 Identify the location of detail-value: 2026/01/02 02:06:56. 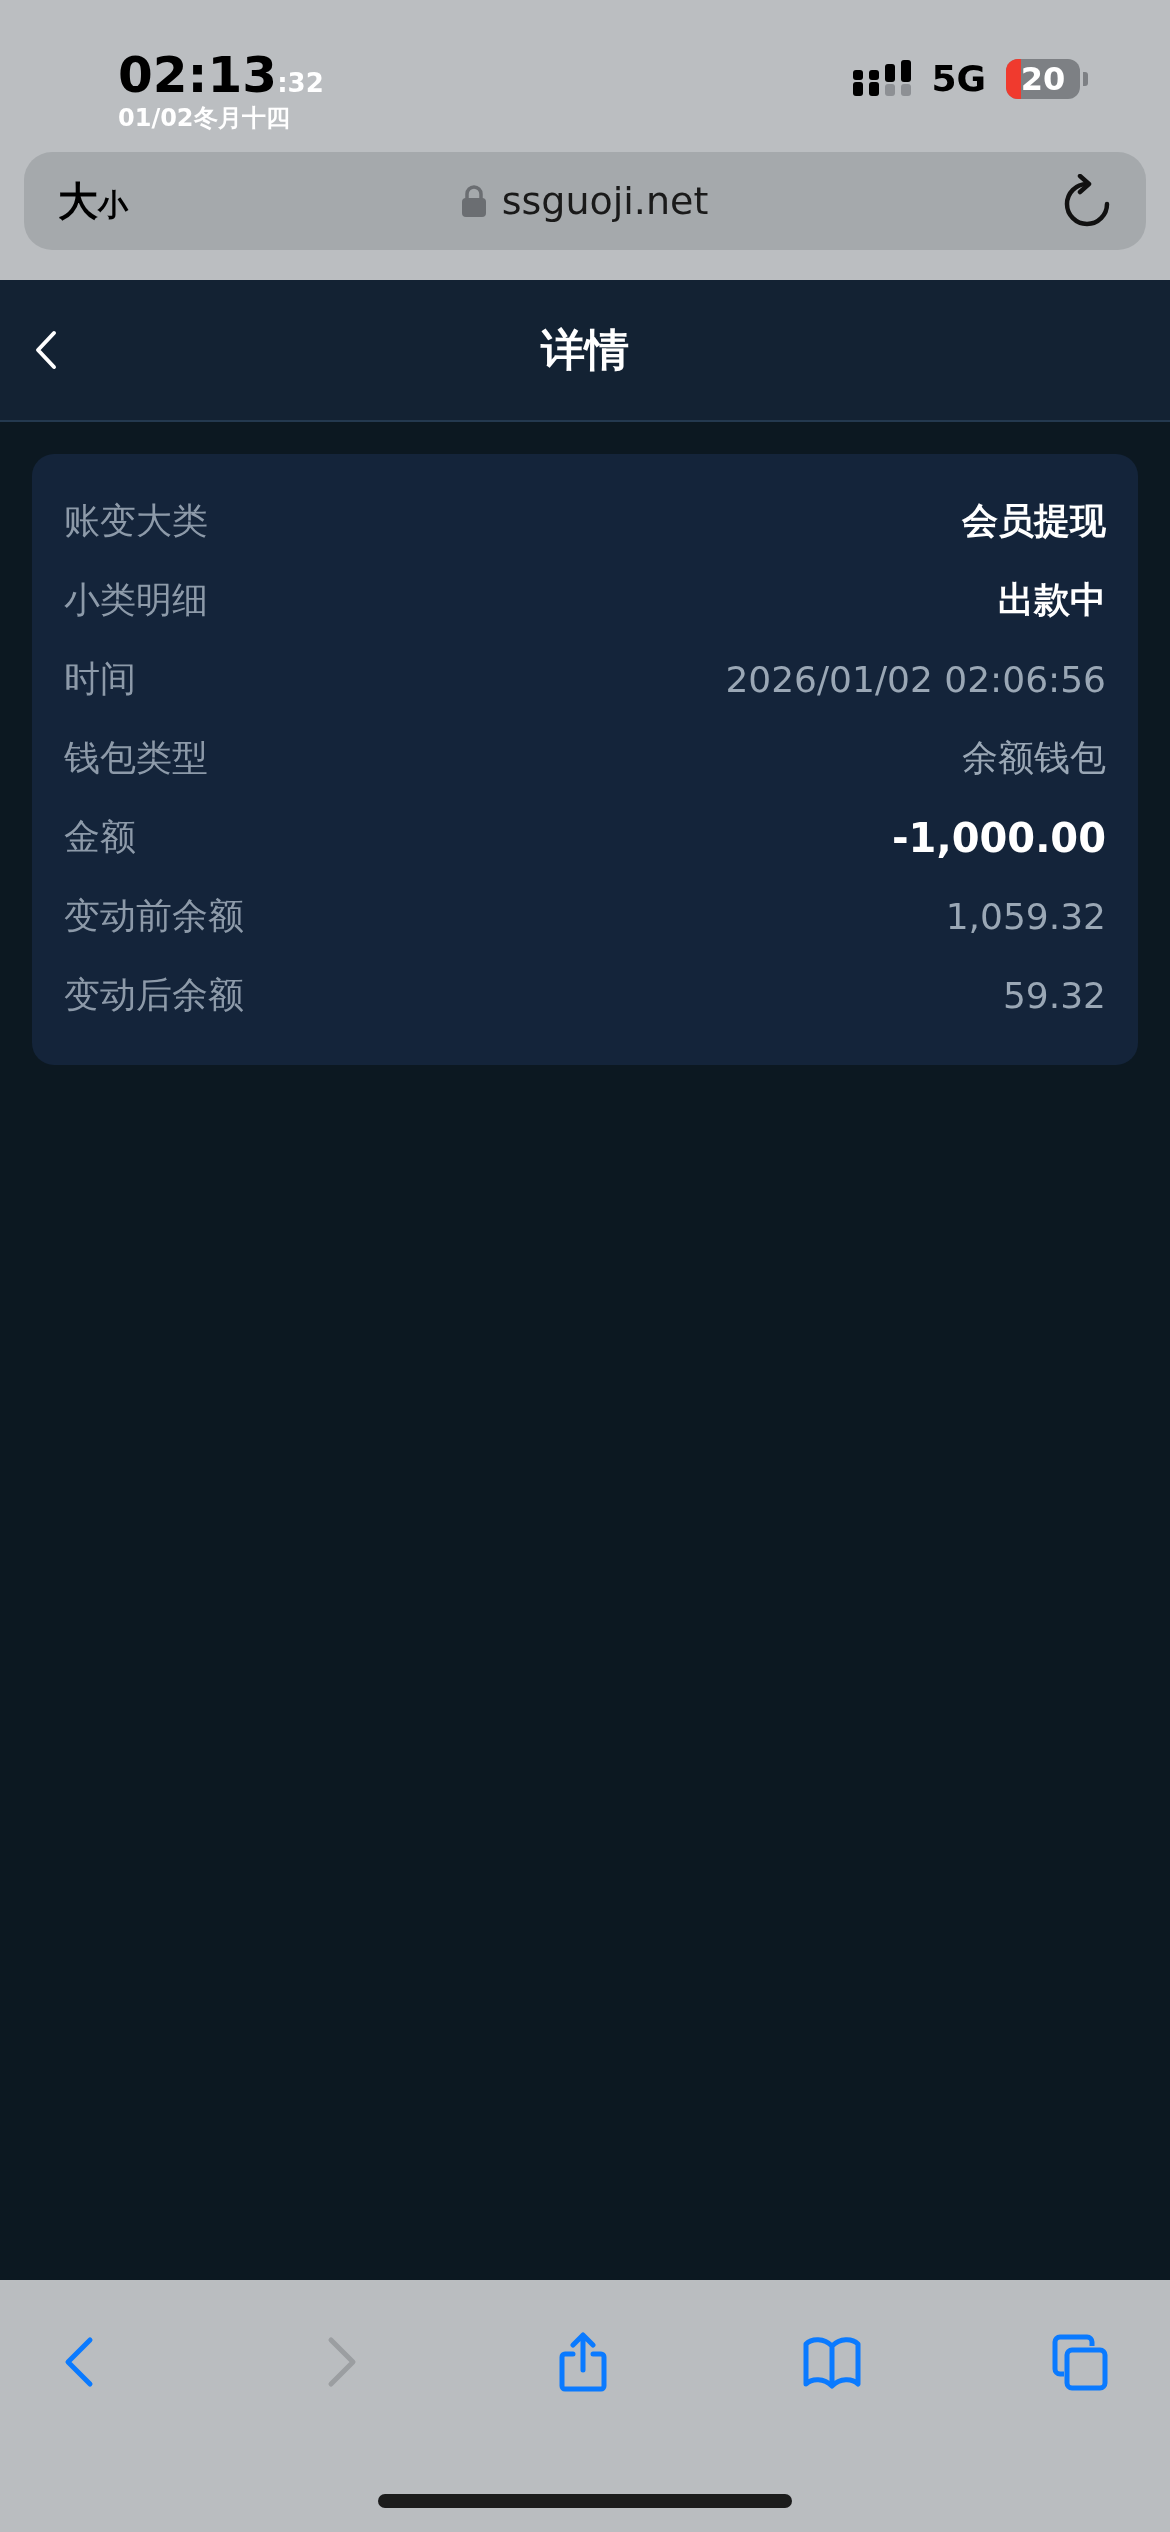
(915, 679).